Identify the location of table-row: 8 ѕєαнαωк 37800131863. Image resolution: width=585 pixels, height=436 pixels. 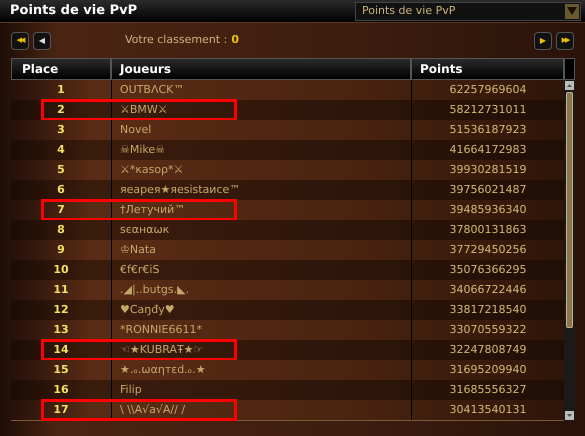
(287, 230).